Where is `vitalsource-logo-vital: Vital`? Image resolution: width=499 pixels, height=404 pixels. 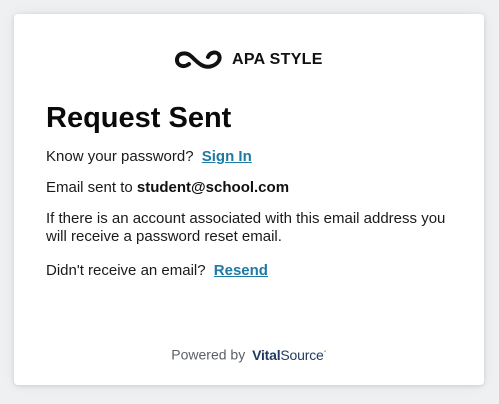 vitalsource-logo-vital: Vital is located at coordinates (266, 354).